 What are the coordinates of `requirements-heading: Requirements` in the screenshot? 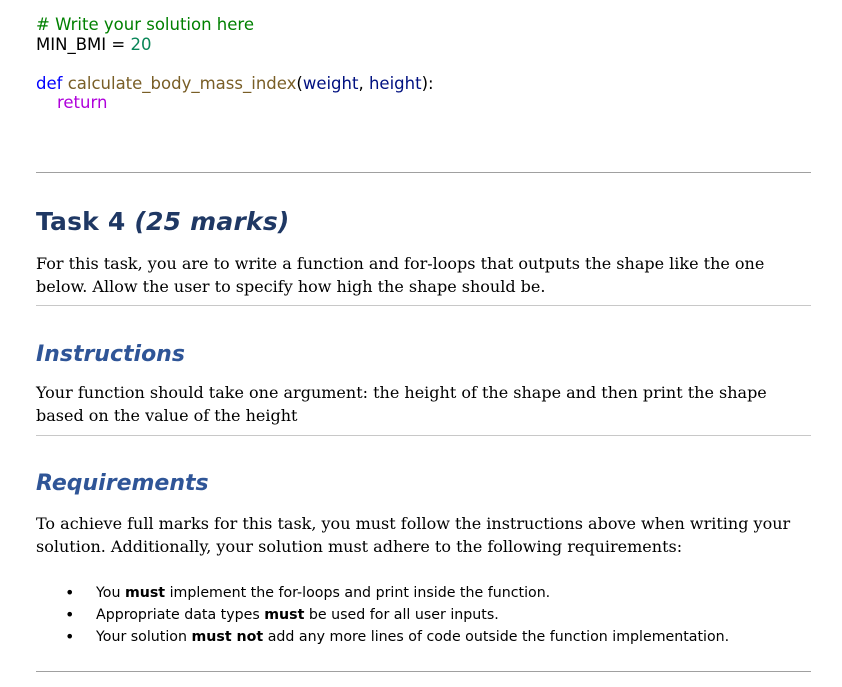 It's located at (122, 483).